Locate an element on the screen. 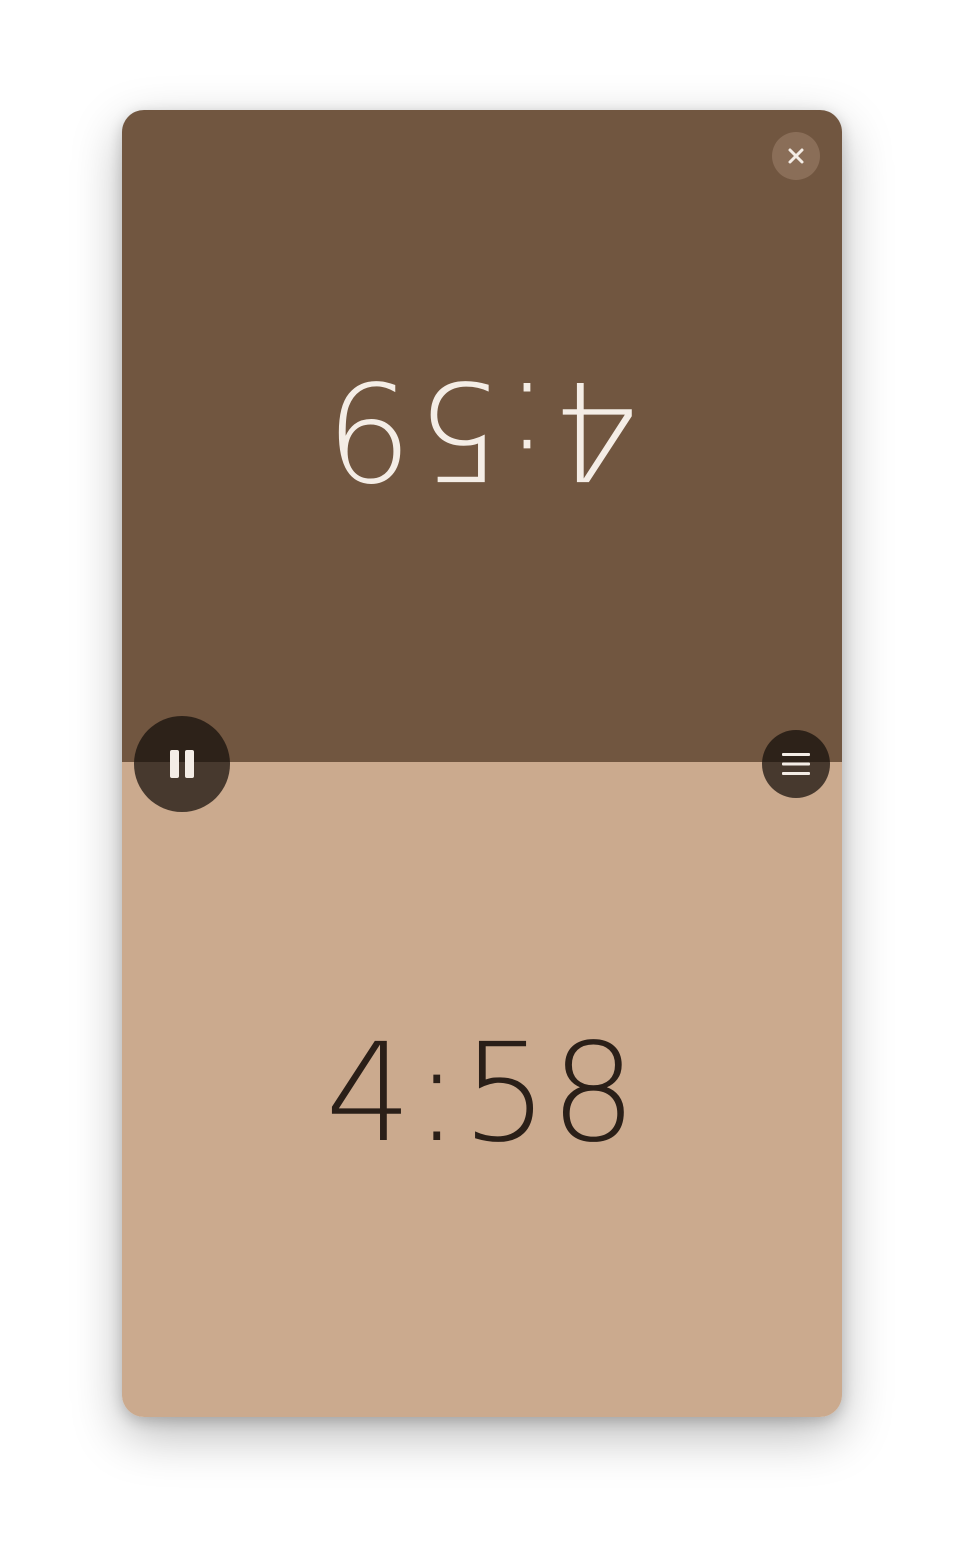 This screenshot has height=1552, width=964. pause-icon is located at coordinates (182, 764).